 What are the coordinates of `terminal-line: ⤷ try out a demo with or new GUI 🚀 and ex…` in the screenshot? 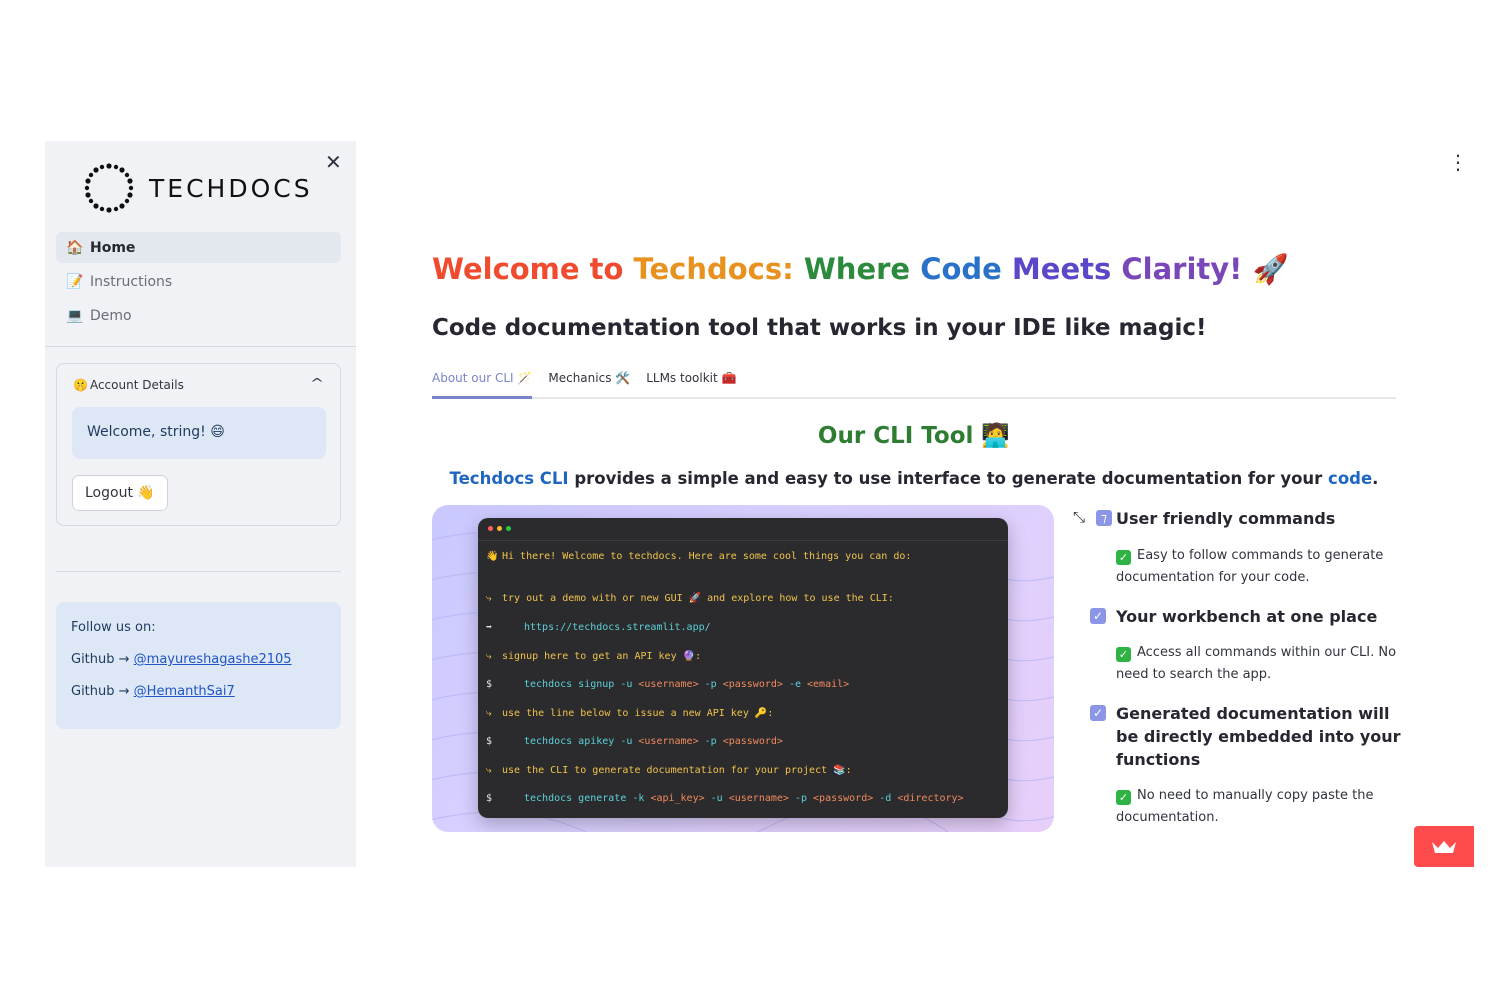 It's located at (690, 598).